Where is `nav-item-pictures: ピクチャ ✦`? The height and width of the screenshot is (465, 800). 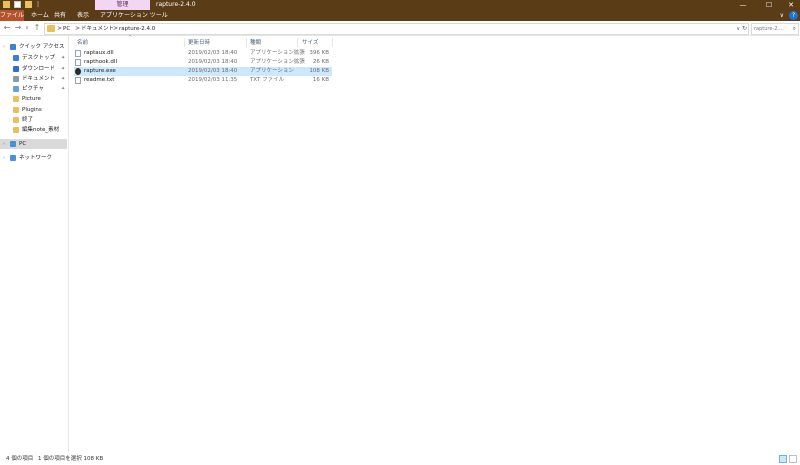 nav-item-pictures: ピクチャ ✦ is located at coordinates (33, 89).